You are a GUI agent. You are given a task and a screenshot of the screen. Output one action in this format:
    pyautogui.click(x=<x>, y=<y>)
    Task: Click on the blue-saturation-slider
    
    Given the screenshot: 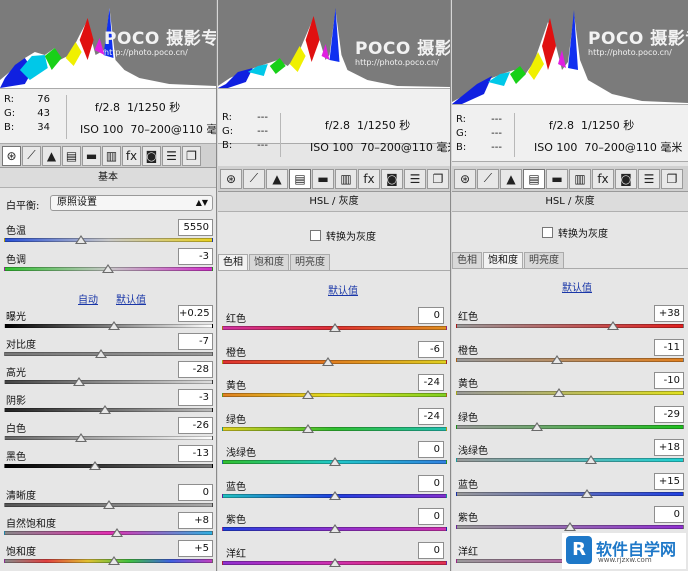 What is the action you would take?
    pyautogui.click(x=570, y=493)
    